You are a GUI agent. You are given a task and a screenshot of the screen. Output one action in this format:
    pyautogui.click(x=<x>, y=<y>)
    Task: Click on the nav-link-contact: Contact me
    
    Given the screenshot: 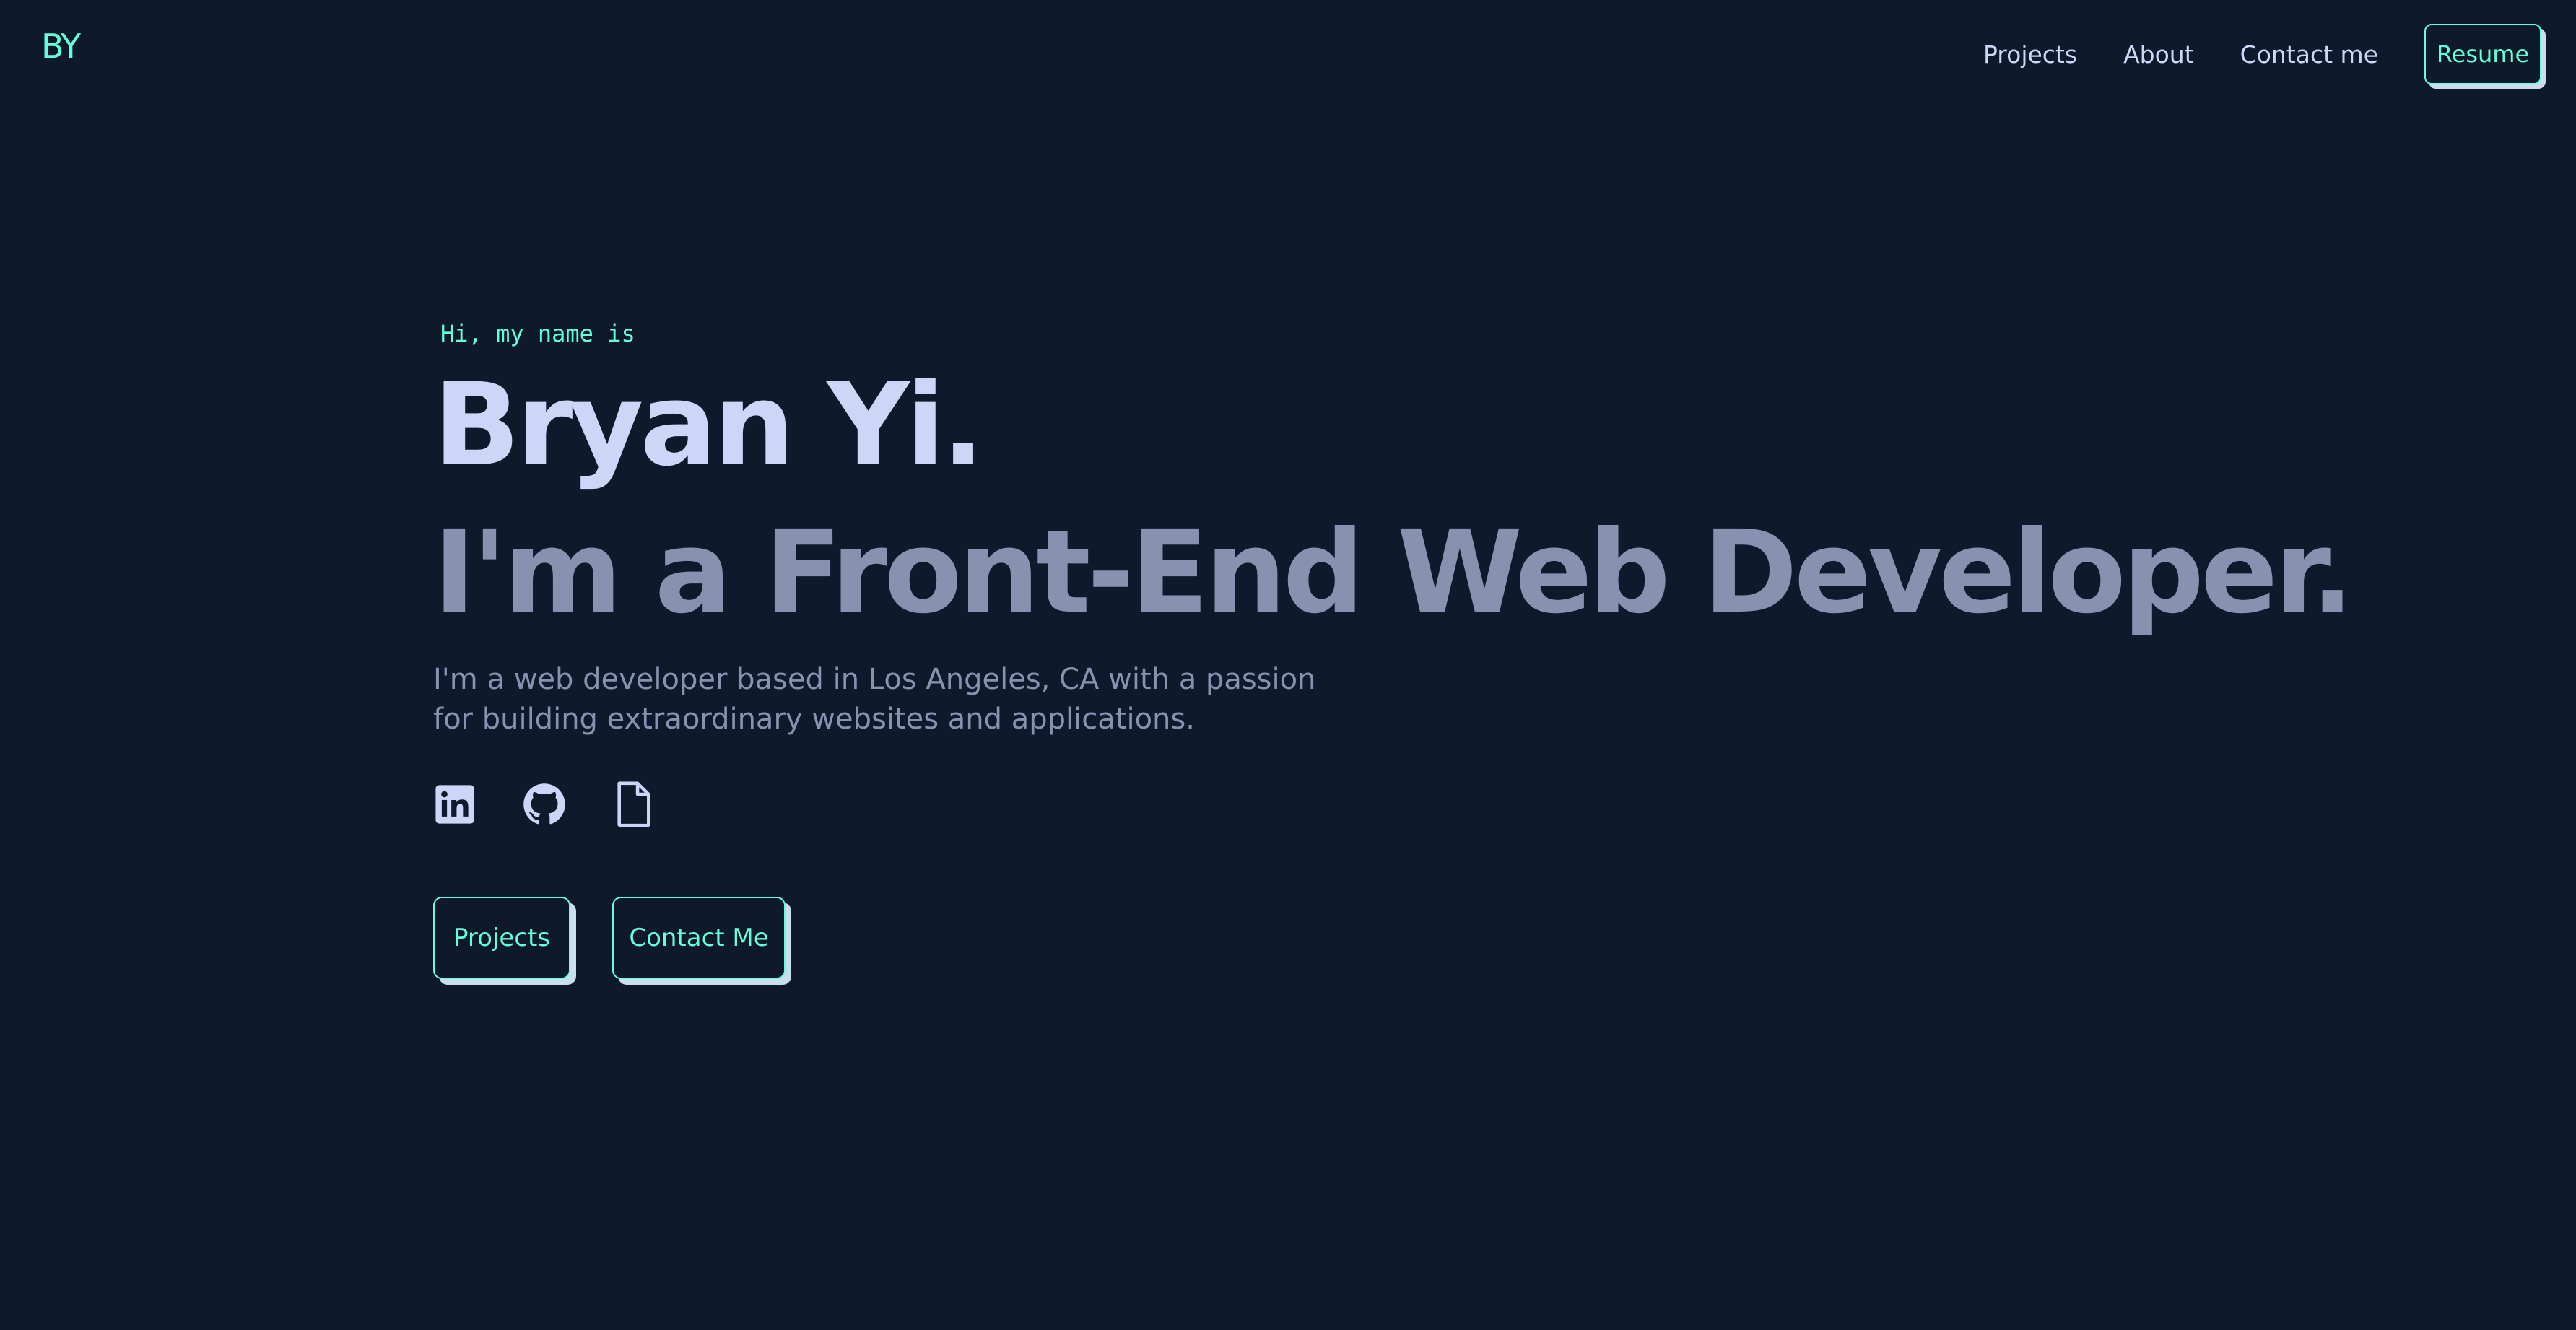 What is the action you would take?
    pyautogui.click(x=2309, y=54)
    